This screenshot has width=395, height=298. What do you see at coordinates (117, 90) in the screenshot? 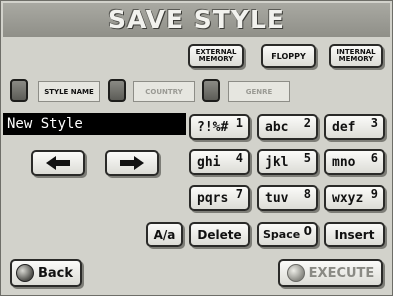
I see `tab-country-led` at bounding box center [117, 90].